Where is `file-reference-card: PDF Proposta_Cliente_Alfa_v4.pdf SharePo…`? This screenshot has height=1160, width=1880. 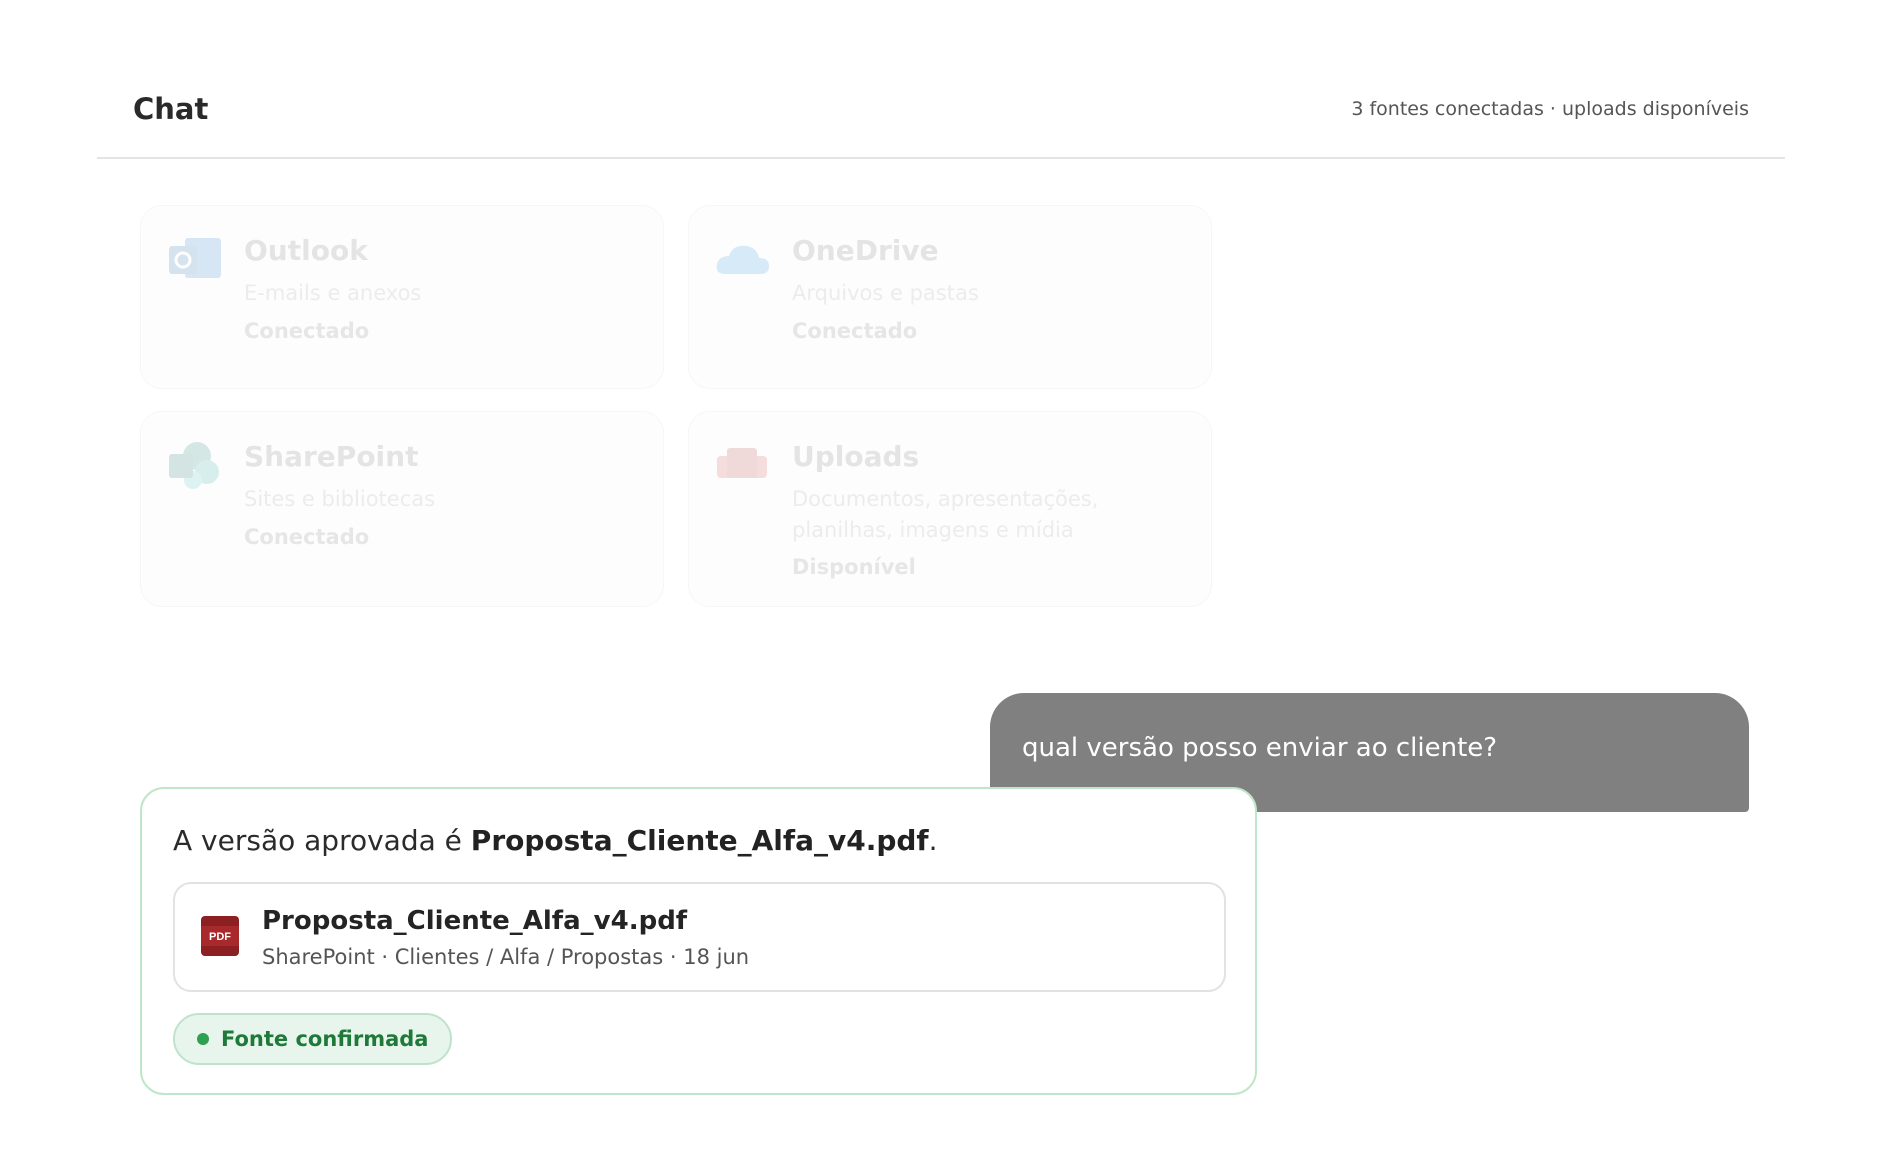 file-reference-card: PDF Proposta_Cliente_Alfa_v4.pdf SharePo… is located at coordinates (699, 937).